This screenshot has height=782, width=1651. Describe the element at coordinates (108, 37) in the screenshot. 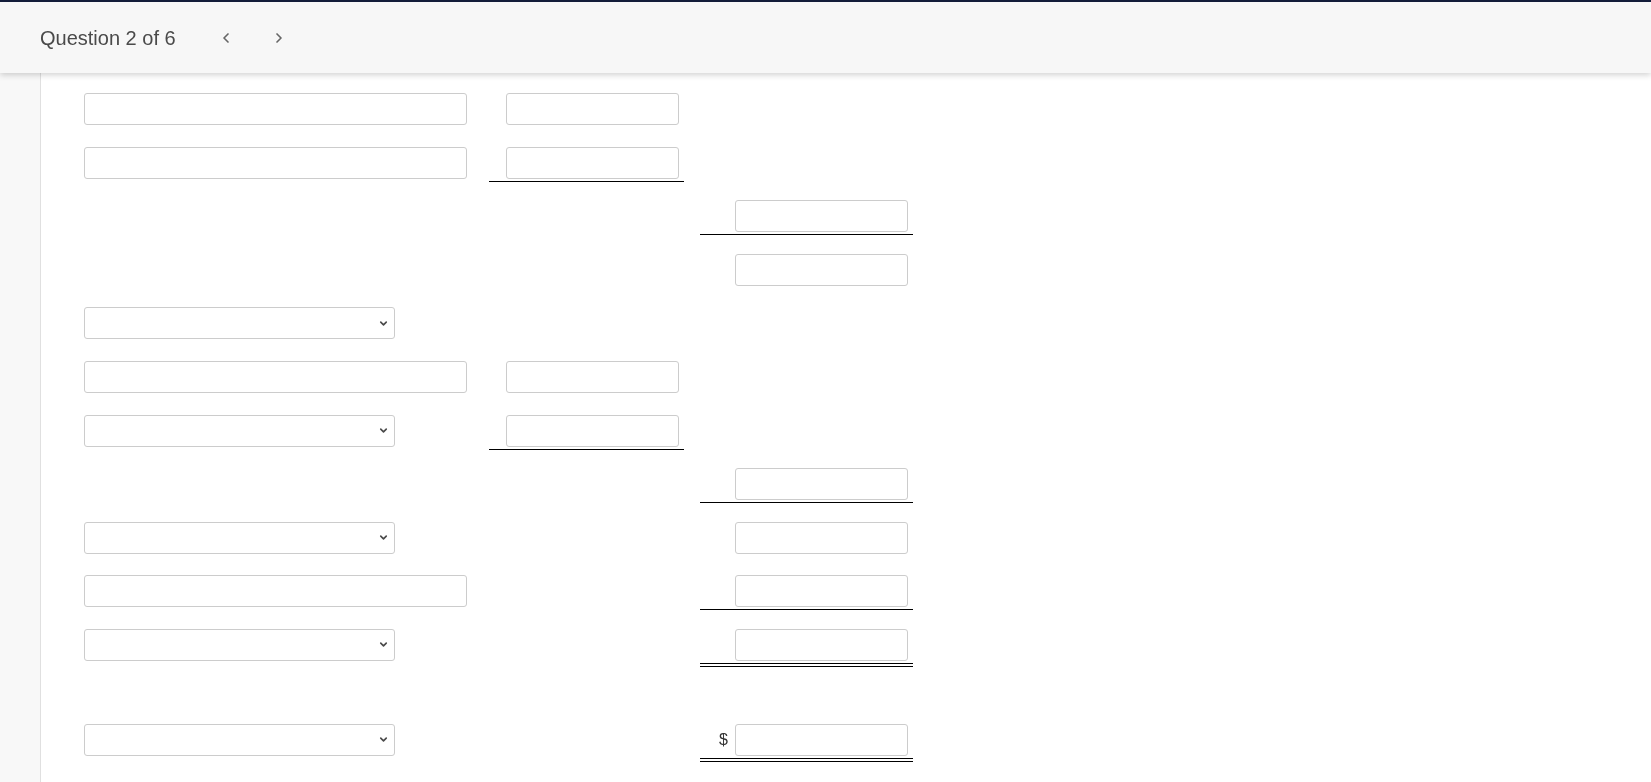

I see `question-counter: Question 2 of 6` at that location.